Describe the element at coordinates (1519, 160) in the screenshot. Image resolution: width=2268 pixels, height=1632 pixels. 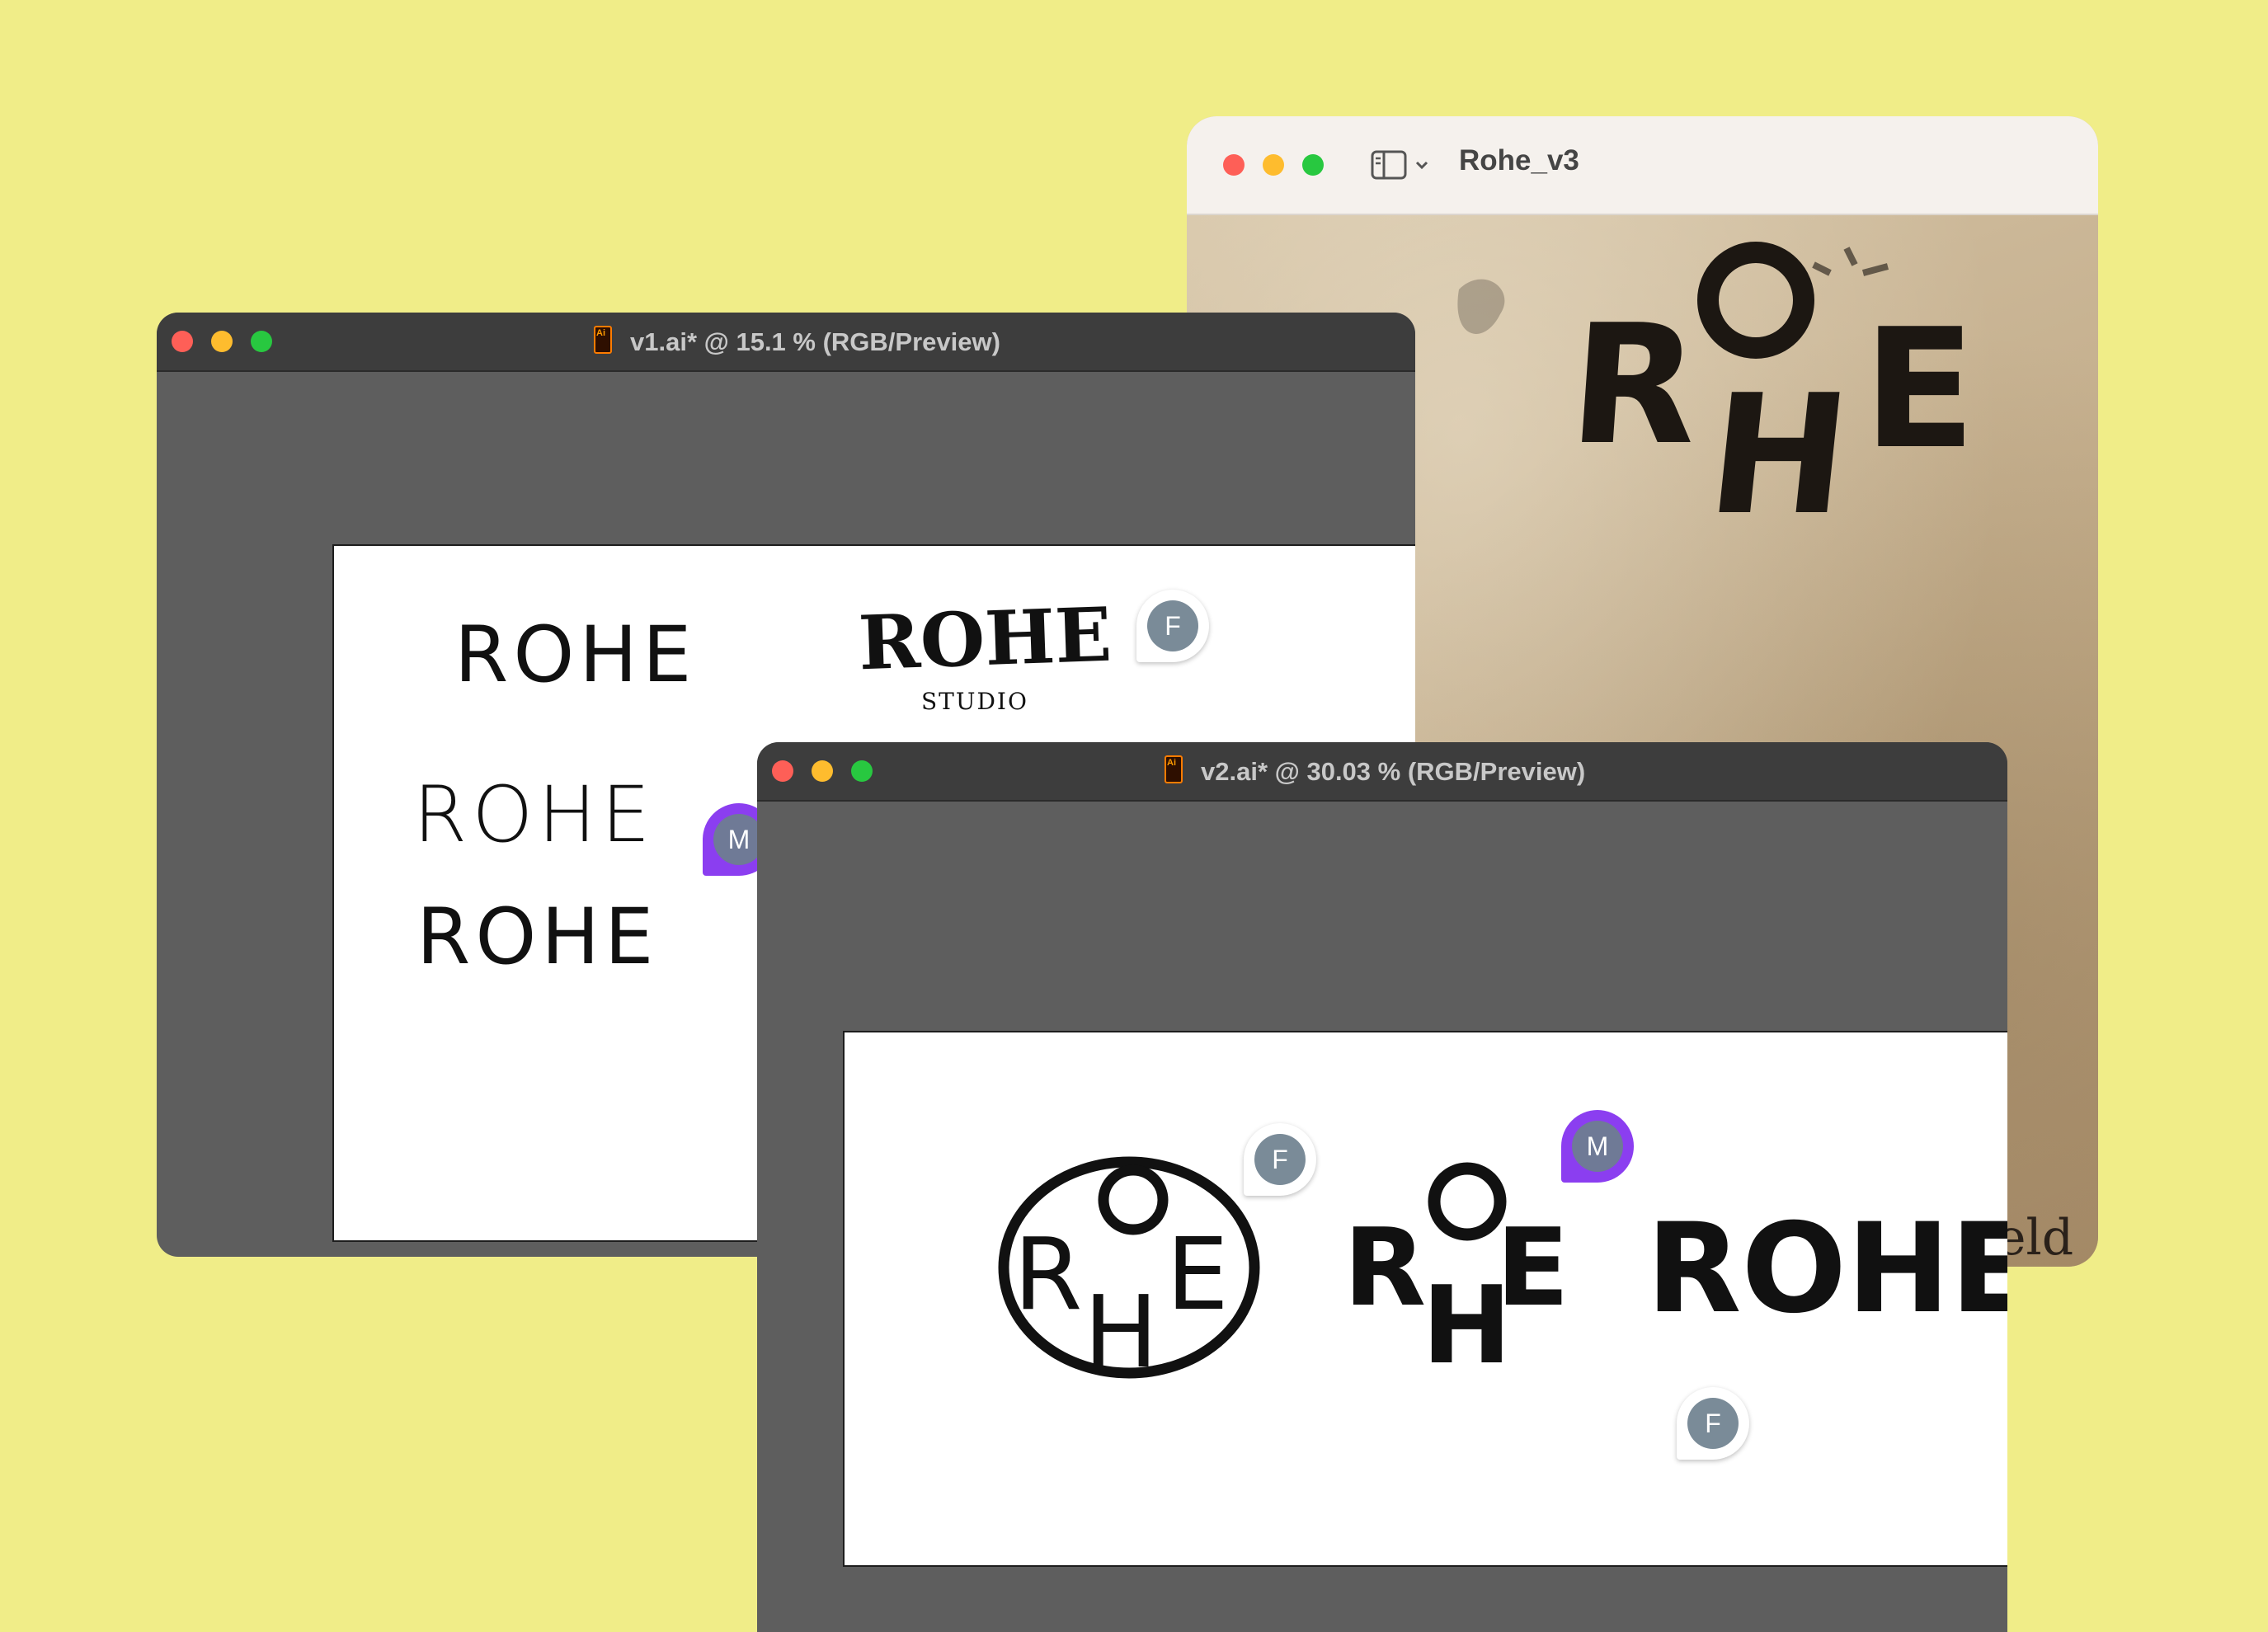
I see `window-title: Rohe_v3` at that location.